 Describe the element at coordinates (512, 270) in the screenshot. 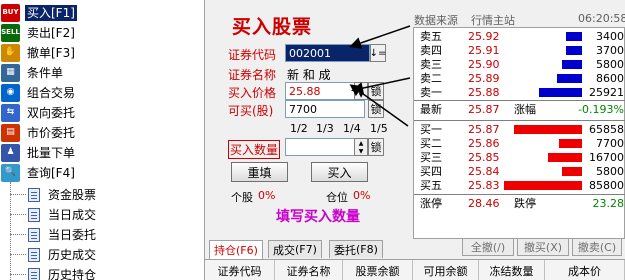

I see `column-header: 冻结数量` at that location.